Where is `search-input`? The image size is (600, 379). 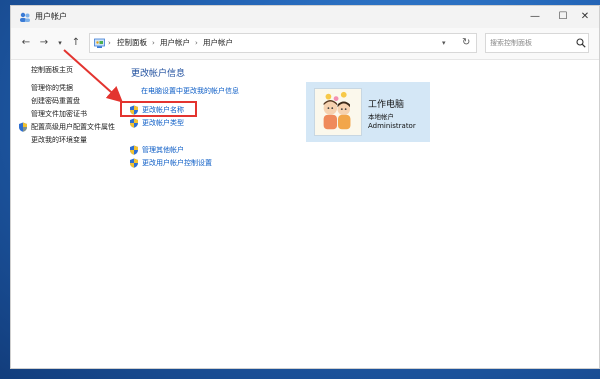 search-input is located at coordinates (531, 43).